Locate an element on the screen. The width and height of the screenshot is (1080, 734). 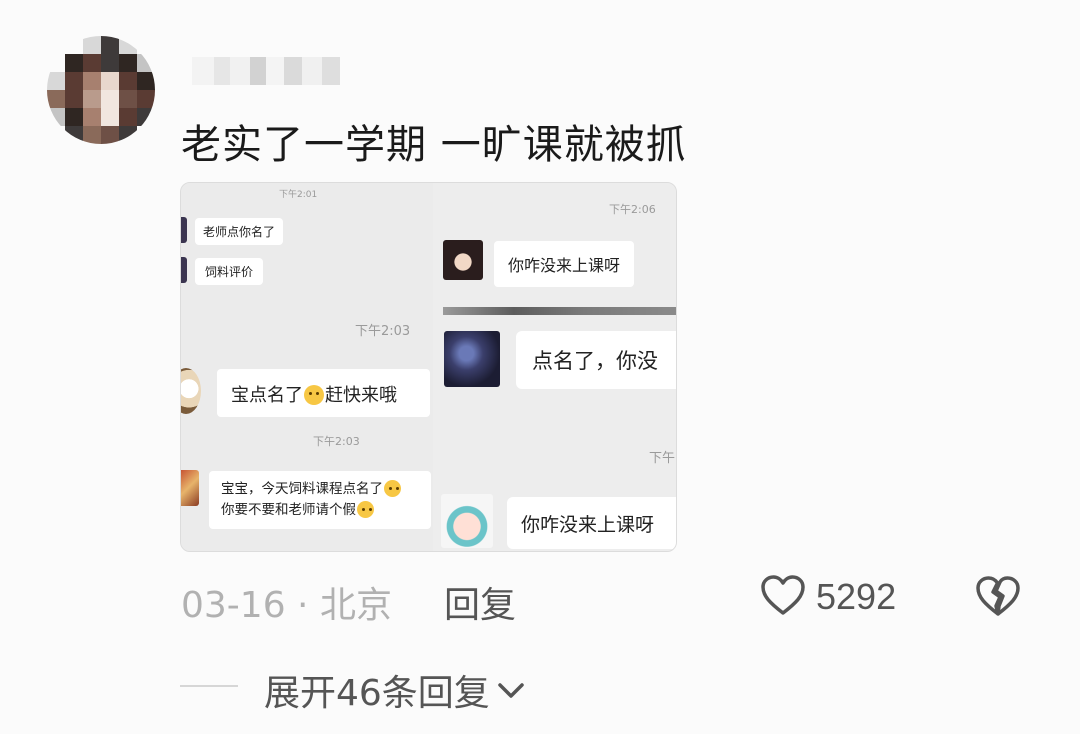
bubble-text: 赶快来哦 is located at coordinates (361, 395).